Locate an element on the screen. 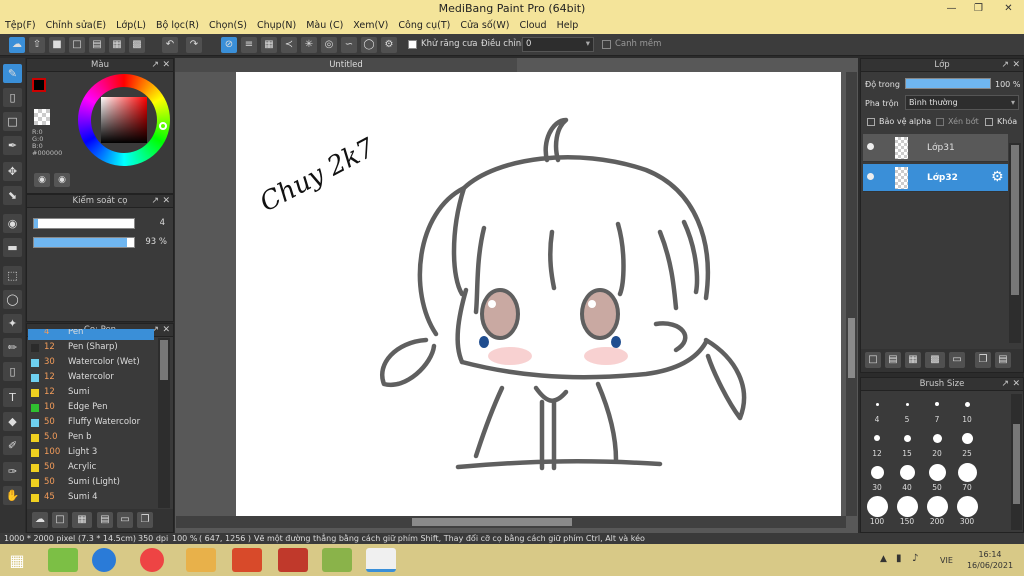 This screenshot has width=1024, height=576. brush-size-option: 40 is located at coordinates (907, 477).